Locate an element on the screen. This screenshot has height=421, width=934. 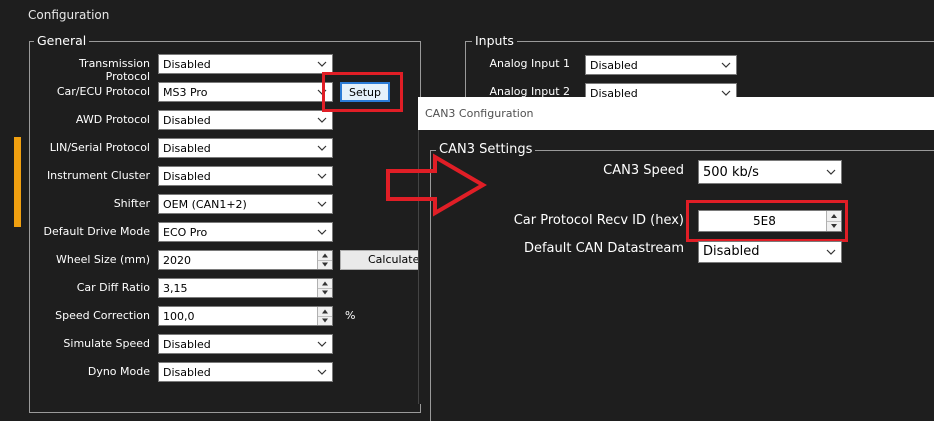
label-car-diff-ratio: Car Diff Ratio is located at coordinates (113, 287).